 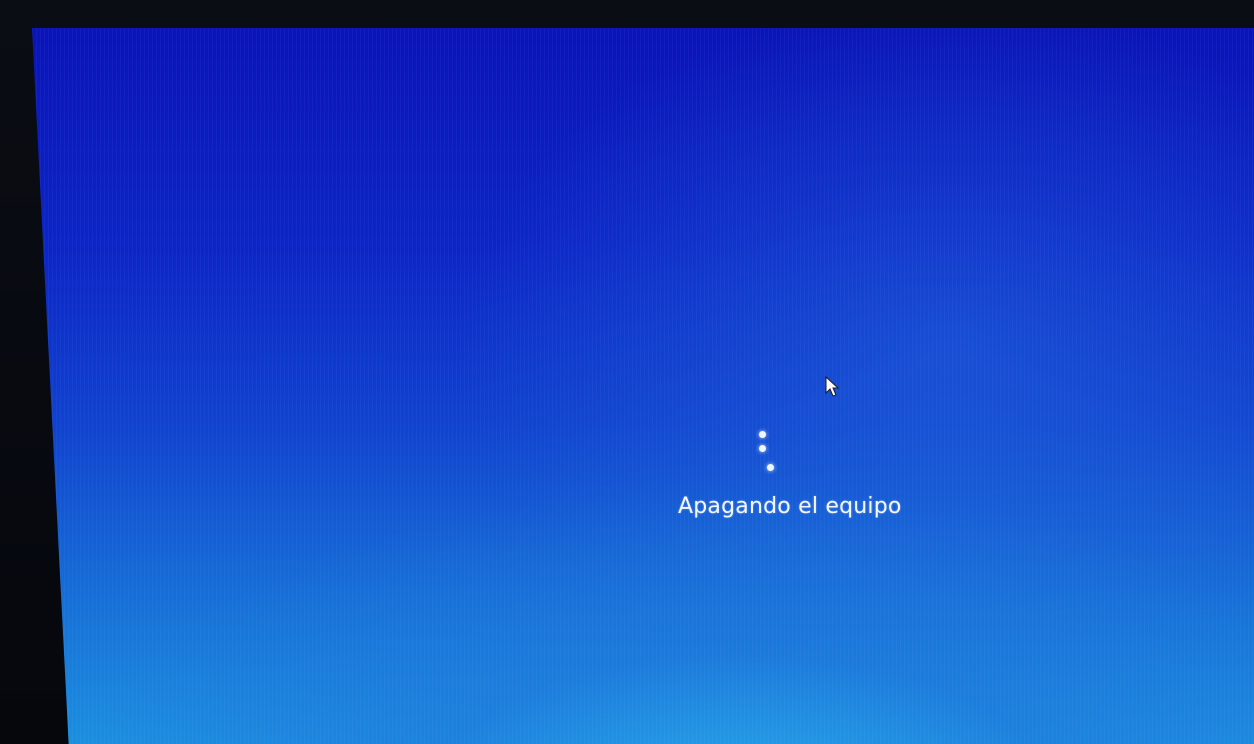 What do you see at coordinates (790, 506) in the screenshot?
I see `shutdown-status-text: Apagando el equipo` at bounding box center [790, 506].